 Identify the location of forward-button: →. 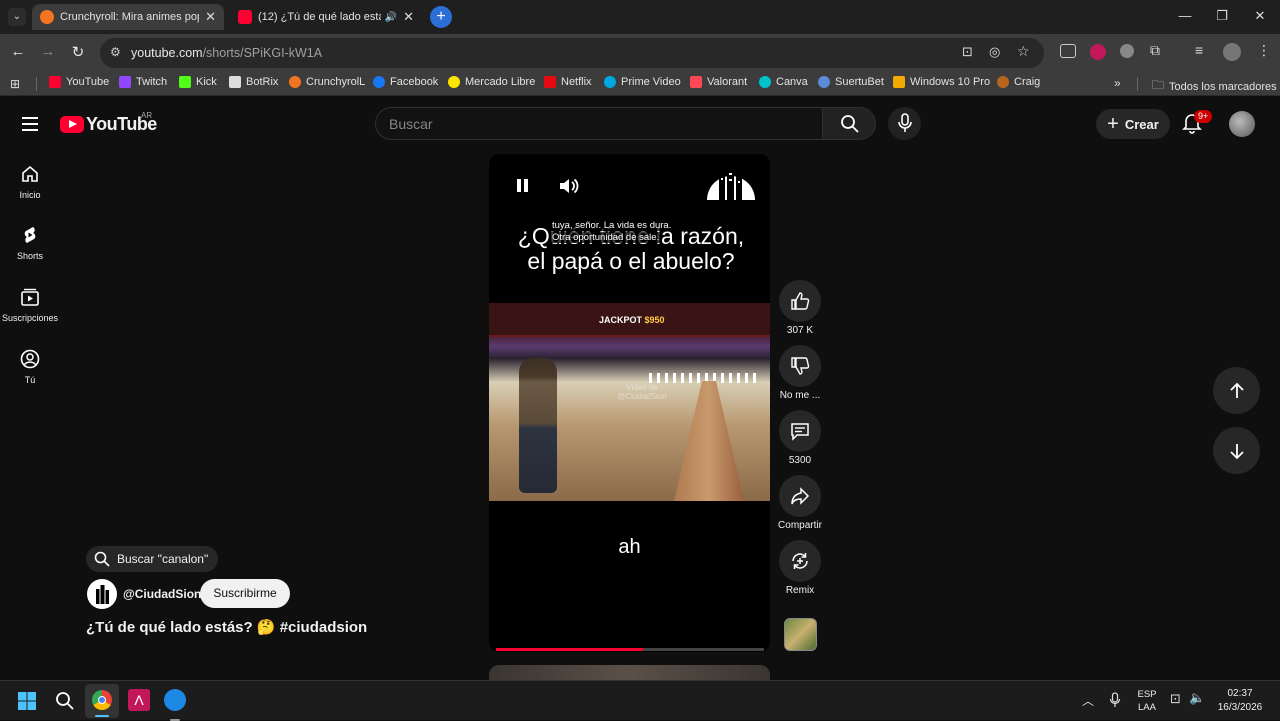
(48, 51).